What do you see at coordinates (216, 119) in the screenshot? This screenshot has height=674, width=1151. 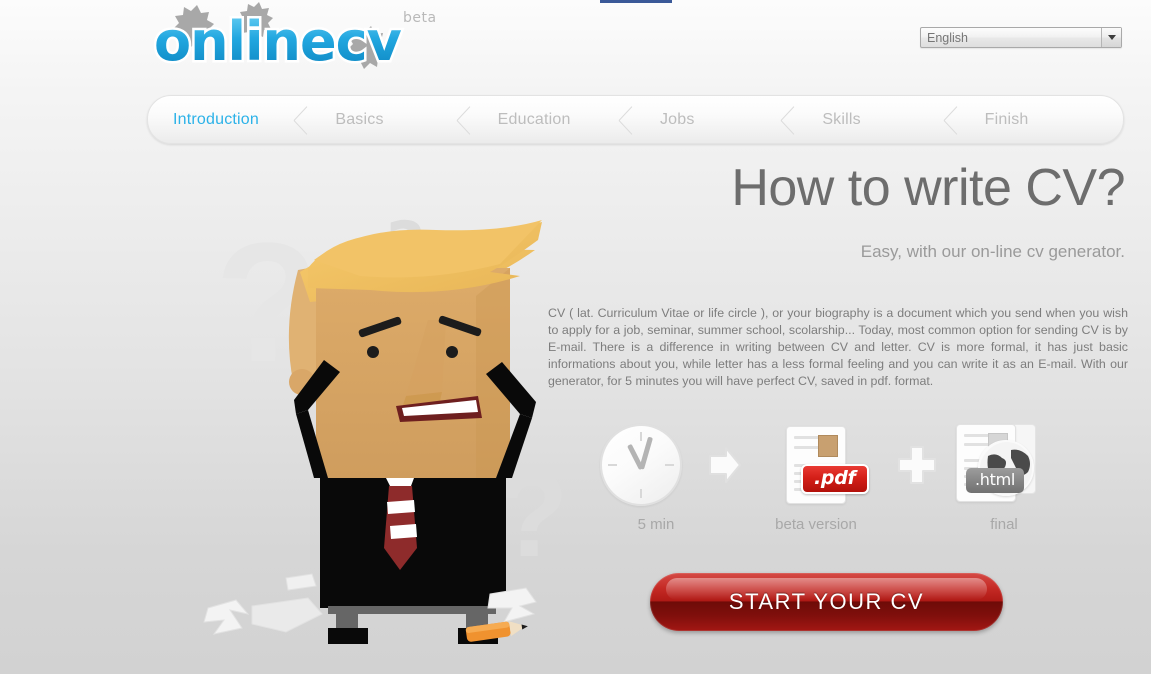 I see `wizard-step-label: Introduction` at bounding box center [216, 119].